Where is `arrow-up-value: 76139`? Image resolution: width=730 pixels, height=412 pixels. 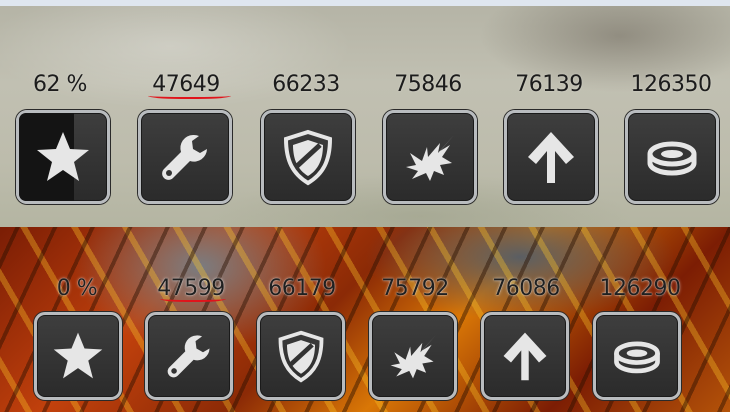
arrow-up-value: 76139 is located at coordinates (549, 84).